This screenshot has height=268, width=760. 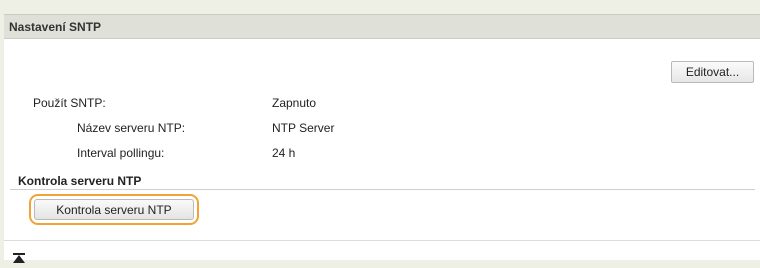 What do you see at coordinates (284, 153) in the screenshot?
I see `polling-interval-value: 24 h` at bounding box center [284, 153].